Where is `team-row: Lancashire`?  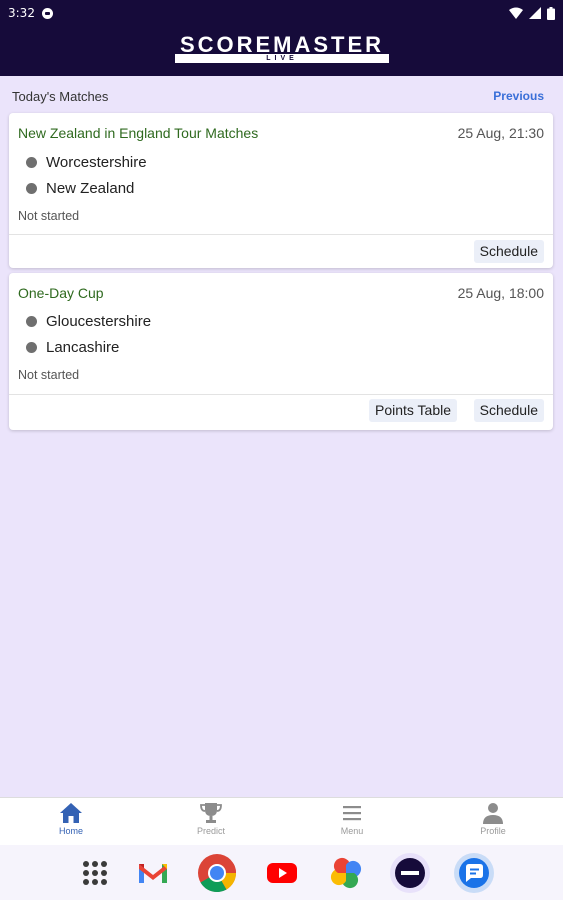
team-row: Lancashire is located at coordinates (72, 347).